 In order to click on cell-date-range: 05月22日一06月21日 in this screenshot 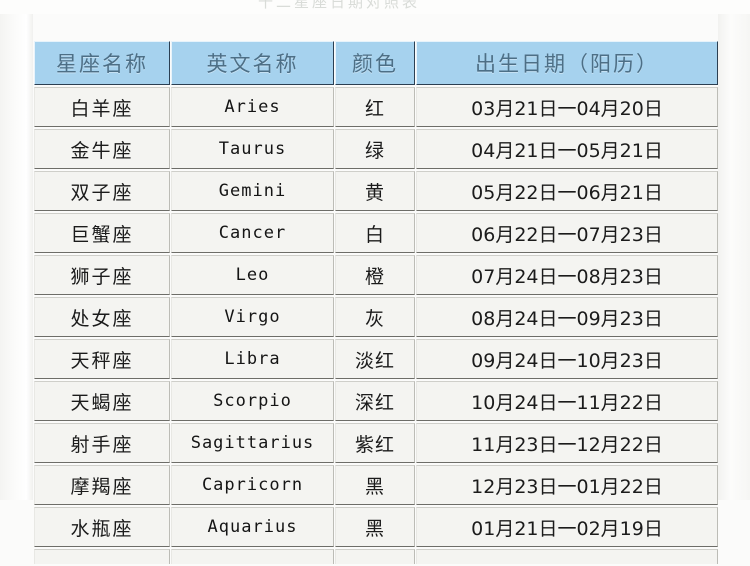, I will do `click(567, 191)`.